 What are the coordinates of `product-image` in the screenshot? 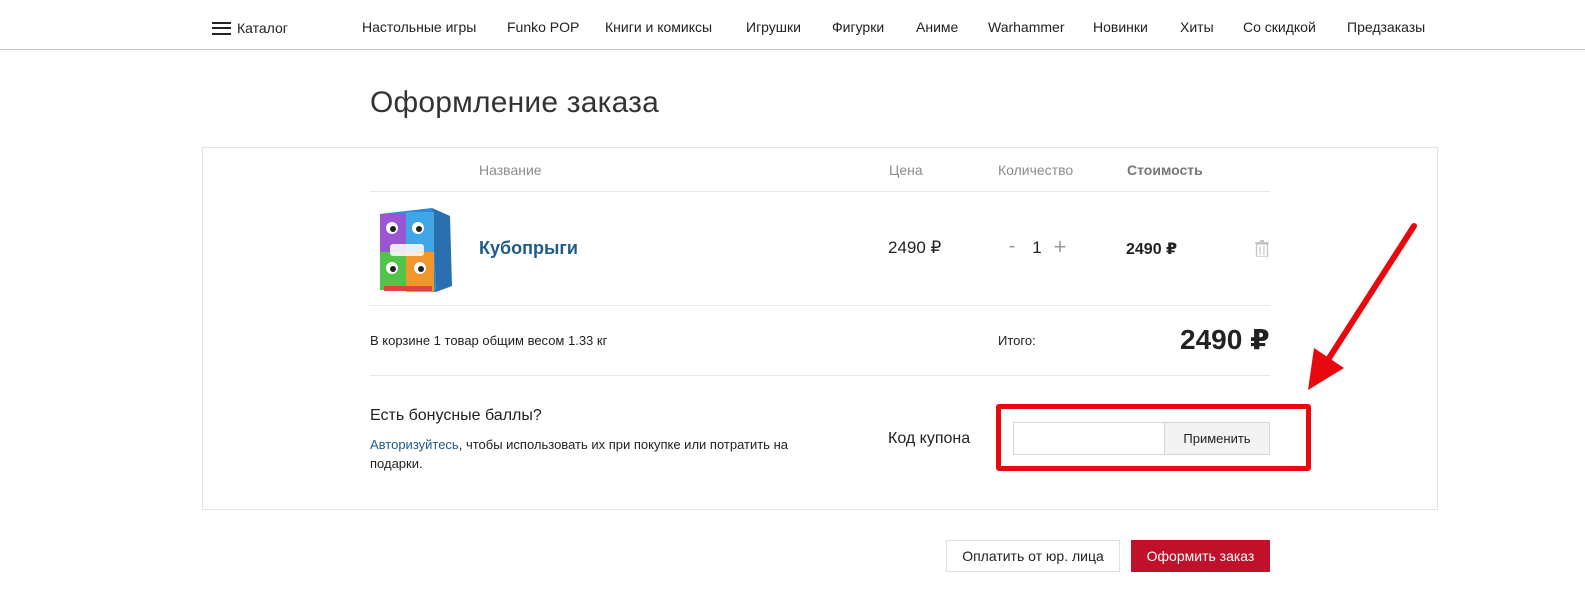 It's located at (414, 251).